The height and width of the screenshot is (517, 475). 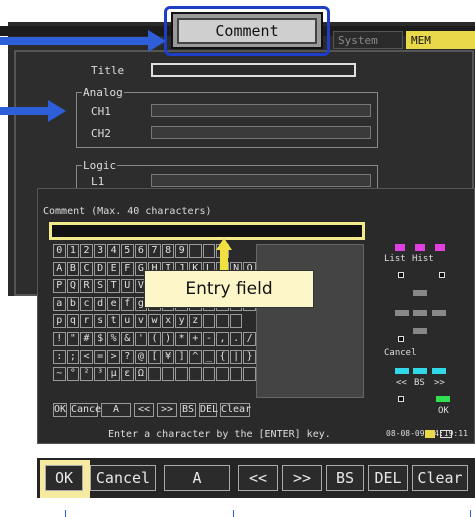 I want to click on next-button: >>, so click(x=302, y=478).